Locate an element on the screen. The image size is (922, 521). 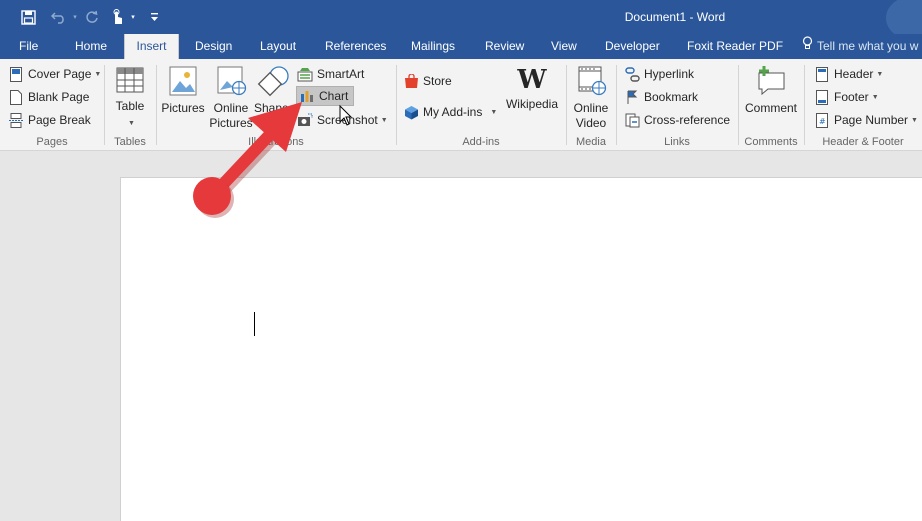
online-pictures-label-1: Online is located at coordinates (231, 108).